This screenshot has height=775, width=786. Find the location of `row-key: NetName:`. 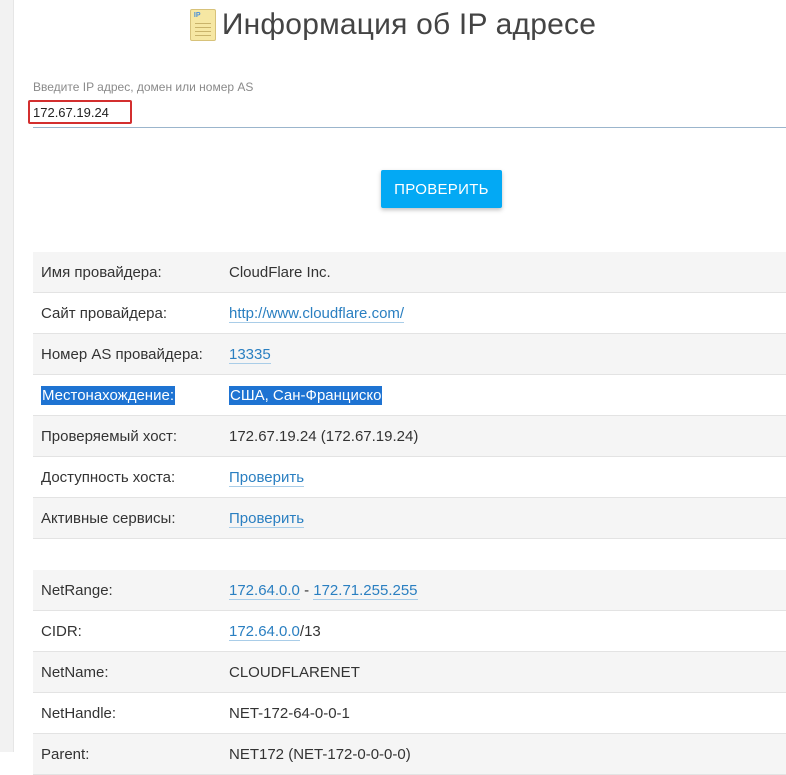

row-key: NetName: is located at coordinates (131, 672).